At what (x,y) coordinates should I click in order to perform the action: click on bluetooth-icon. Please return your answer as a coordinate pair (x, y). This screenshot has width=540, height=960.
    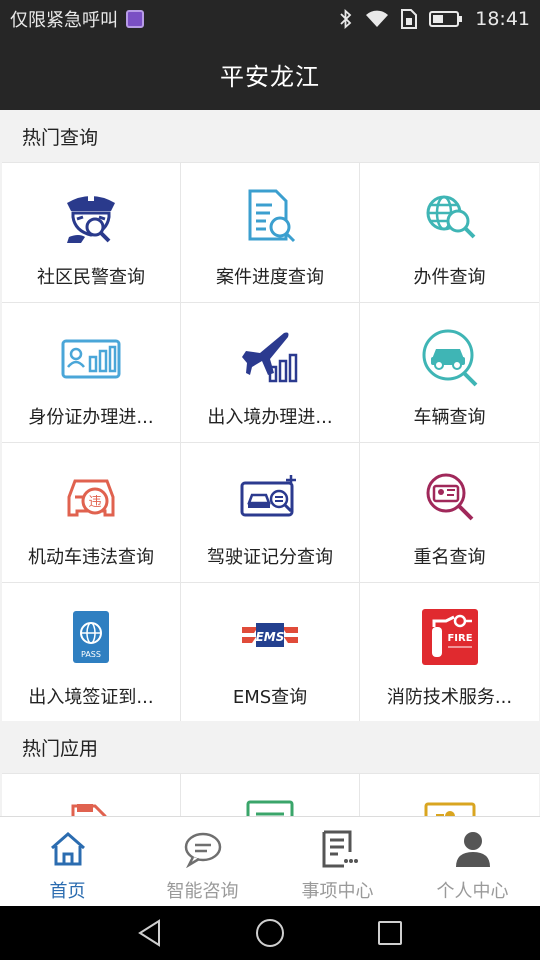
    Looking at the image, I should click on (346, 19).